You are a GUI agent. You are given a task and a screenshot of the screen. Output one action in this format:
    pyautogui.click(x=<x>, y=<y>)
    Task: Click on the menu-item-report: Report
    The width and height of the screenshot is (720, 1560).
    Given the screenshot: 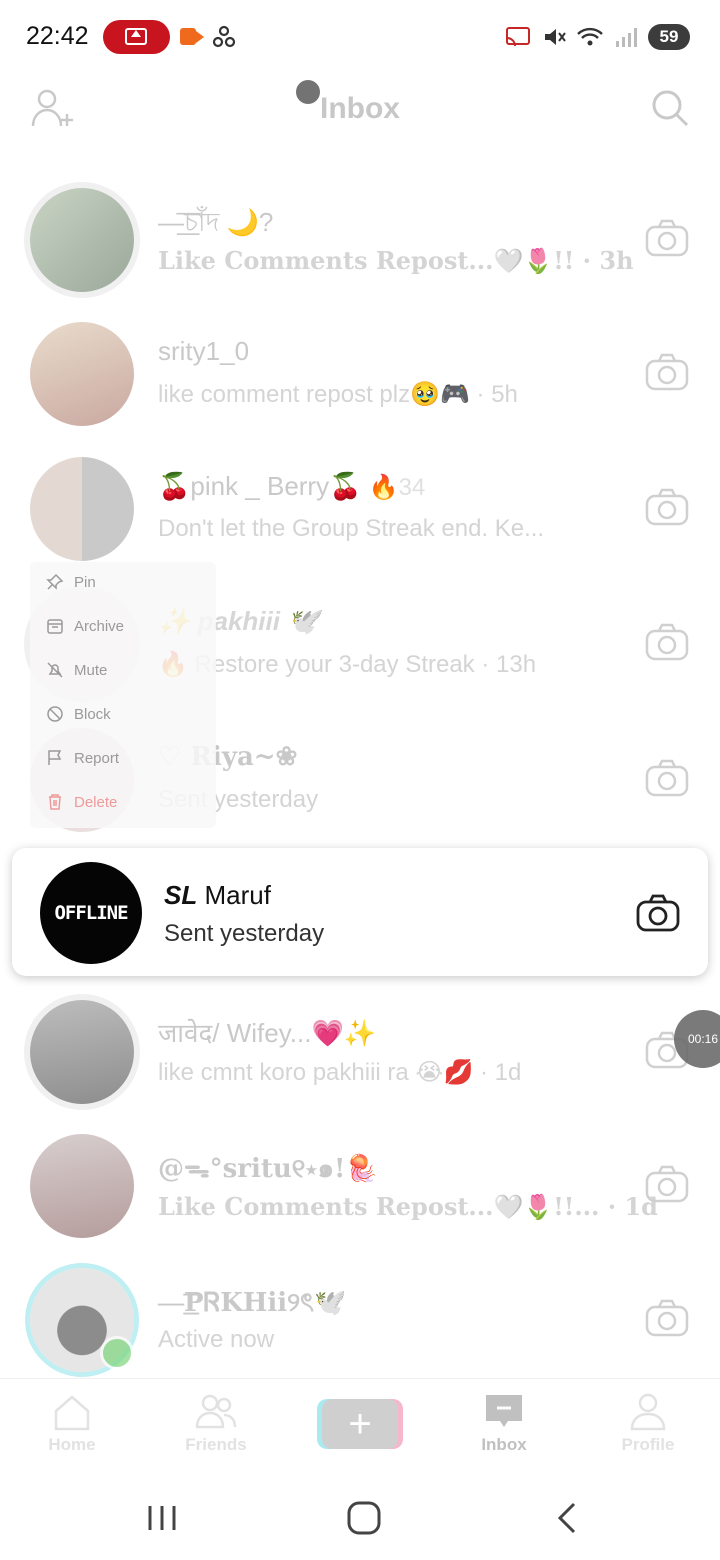 What is the action you would take?
    pyautogui.click(x=82, y=758)
    